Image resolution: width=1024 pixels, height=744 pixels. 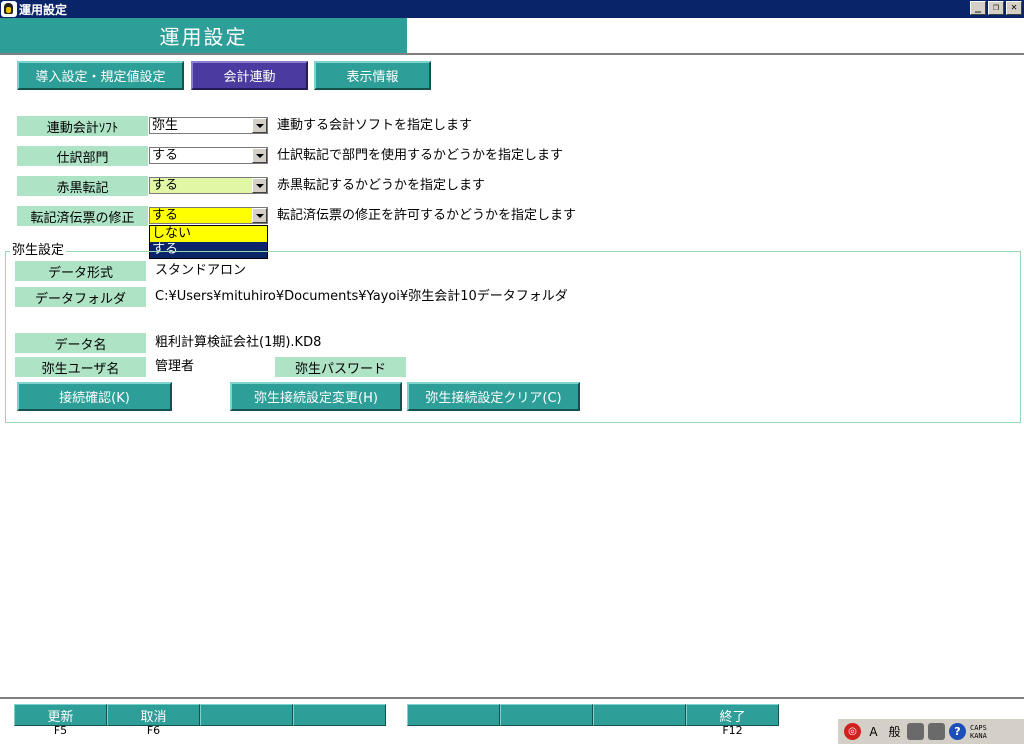 I want to click on yayoi-connection-clear-button: 弥生接続設定クリア(C), so click(x=493, y=396).